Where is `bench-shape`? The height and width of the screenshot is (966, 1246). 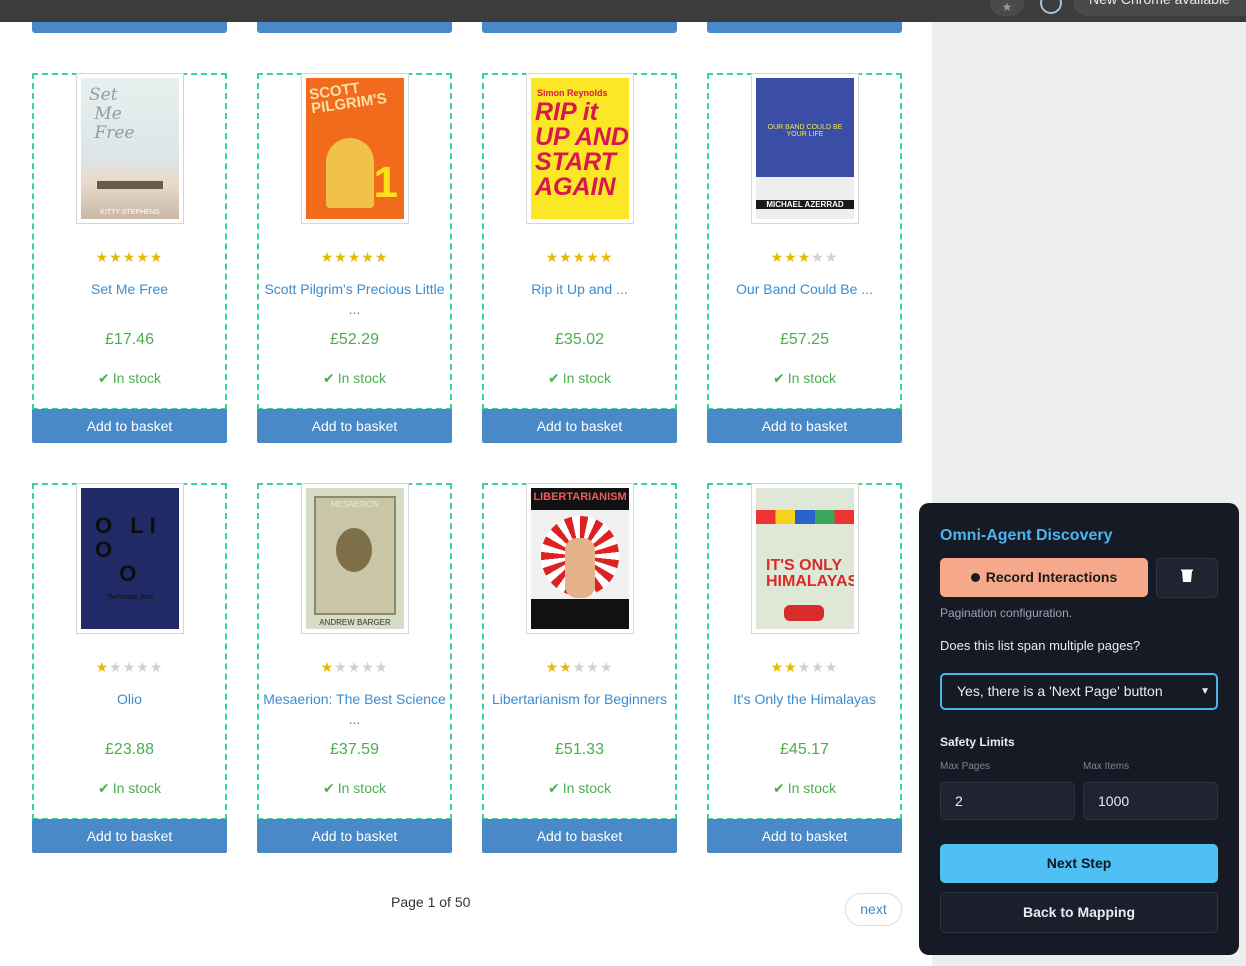
bench-shape is located at coordinates (130, 185).